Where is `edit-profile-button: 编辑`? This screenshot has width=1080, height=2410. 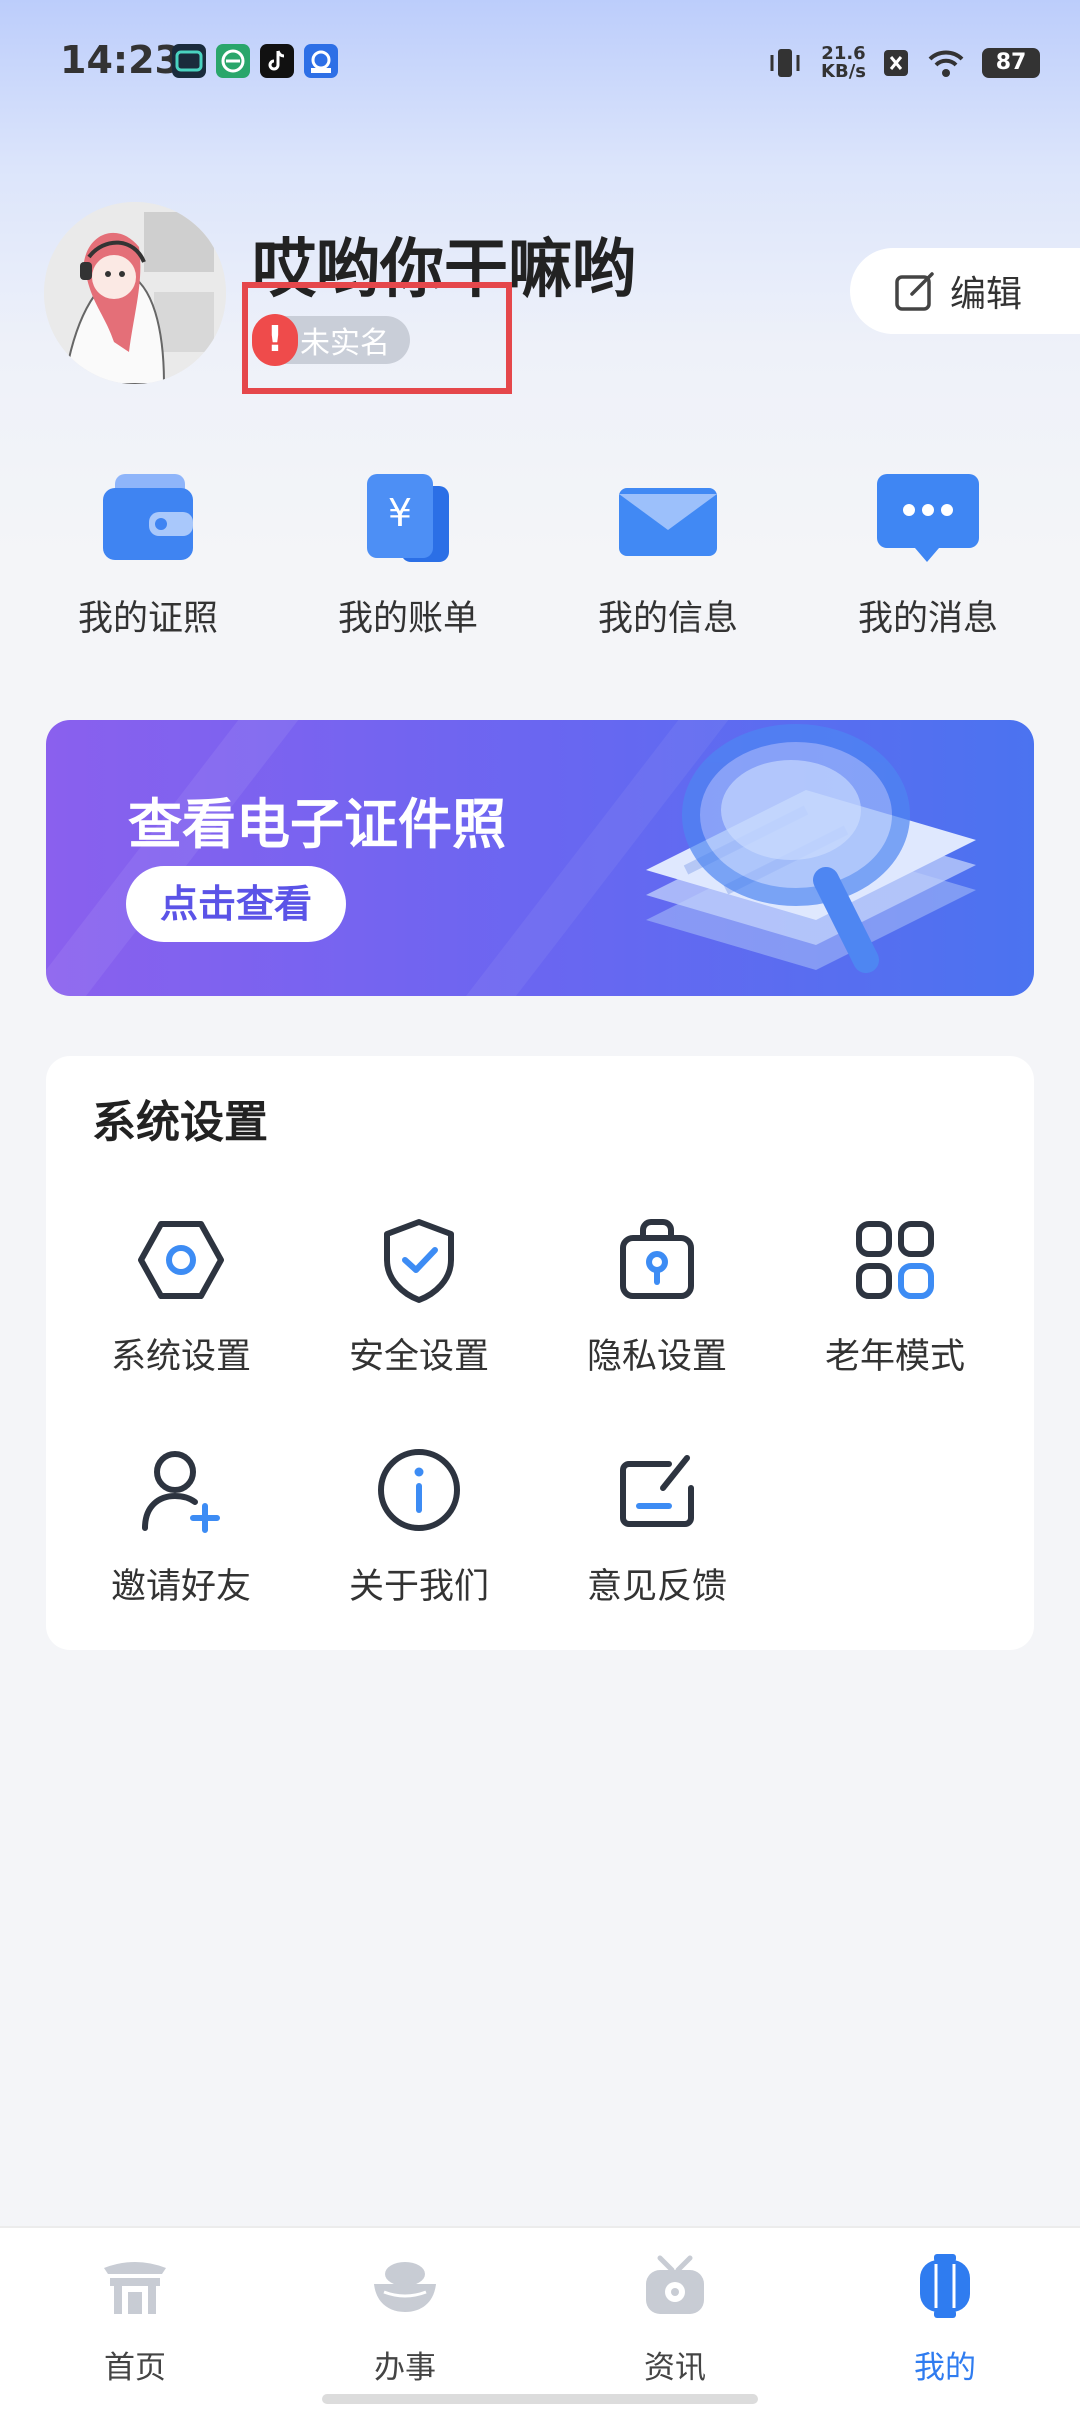
edit-profile-button: 编辑 is located at coordinates (965, 291).